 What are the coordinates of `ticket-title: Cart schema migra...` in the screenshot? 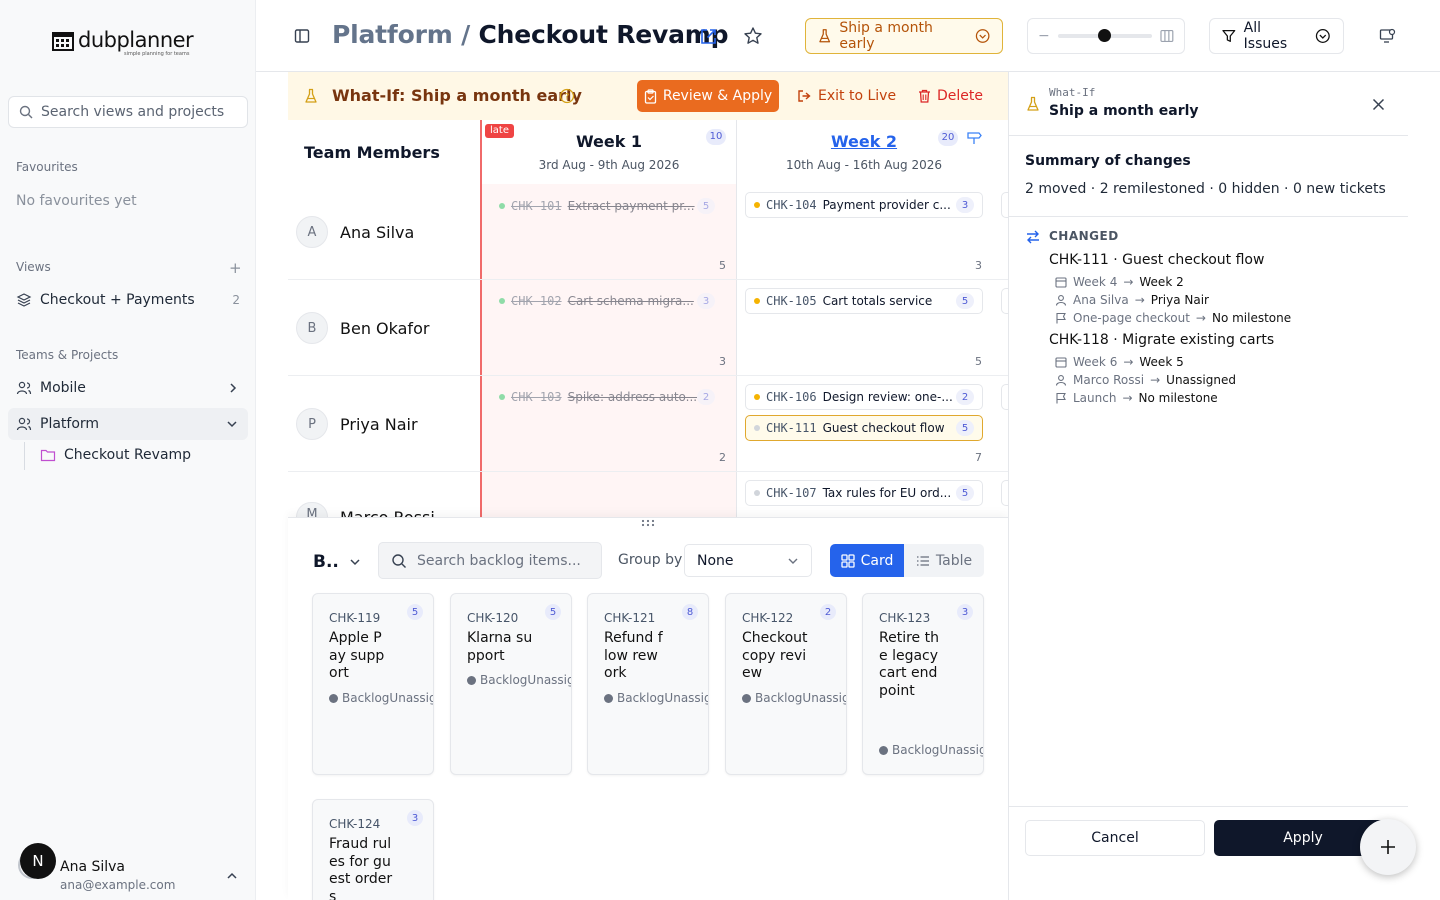 It's located at (630, 301).